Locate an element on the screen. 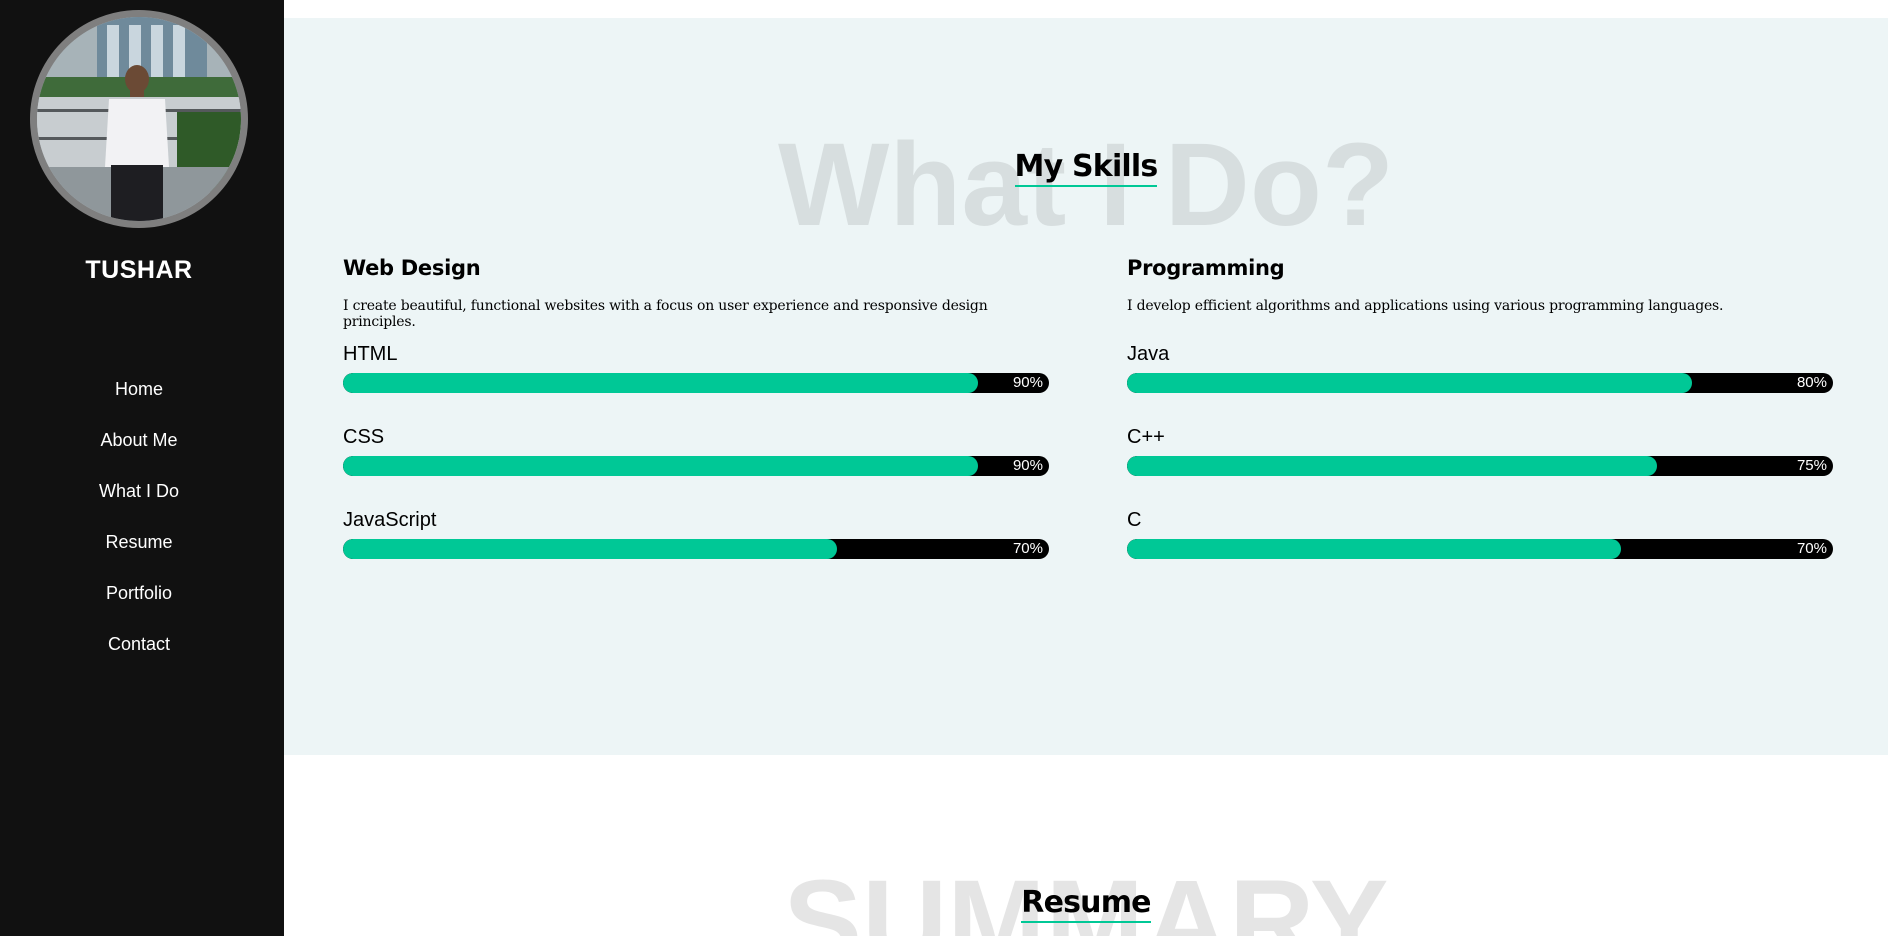 This screenshot has width=1888, height=936. skill-name: HTML is located at coordinates (370, 354).